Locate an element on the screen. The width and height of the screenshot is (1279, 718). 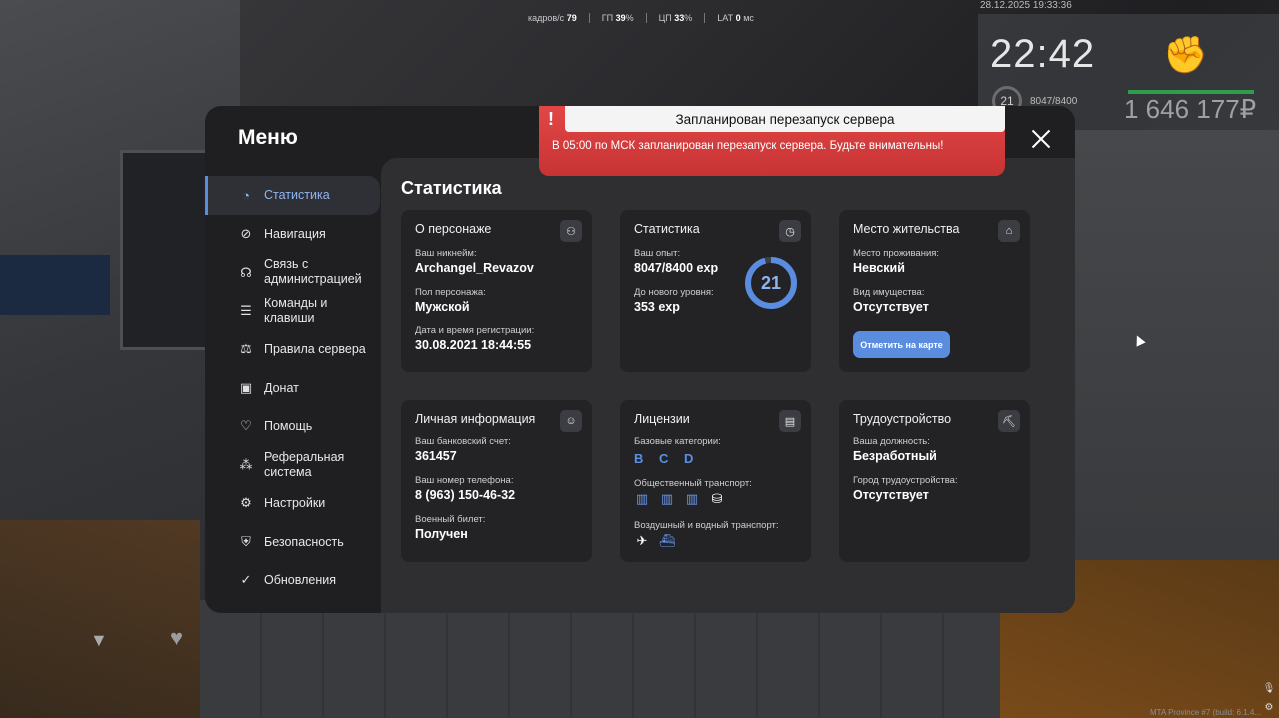
card-title: Статистика is located at coordinates (667, 229).